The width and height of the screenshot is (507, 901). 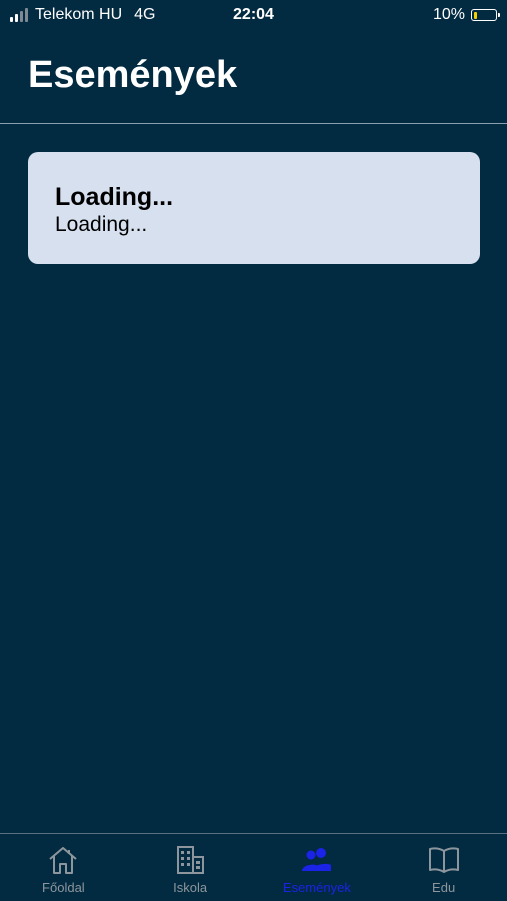 What do you see at coordinates (133, 75) in the screenshot?
I see `page-title: Események` at bounding box center [133, 75].